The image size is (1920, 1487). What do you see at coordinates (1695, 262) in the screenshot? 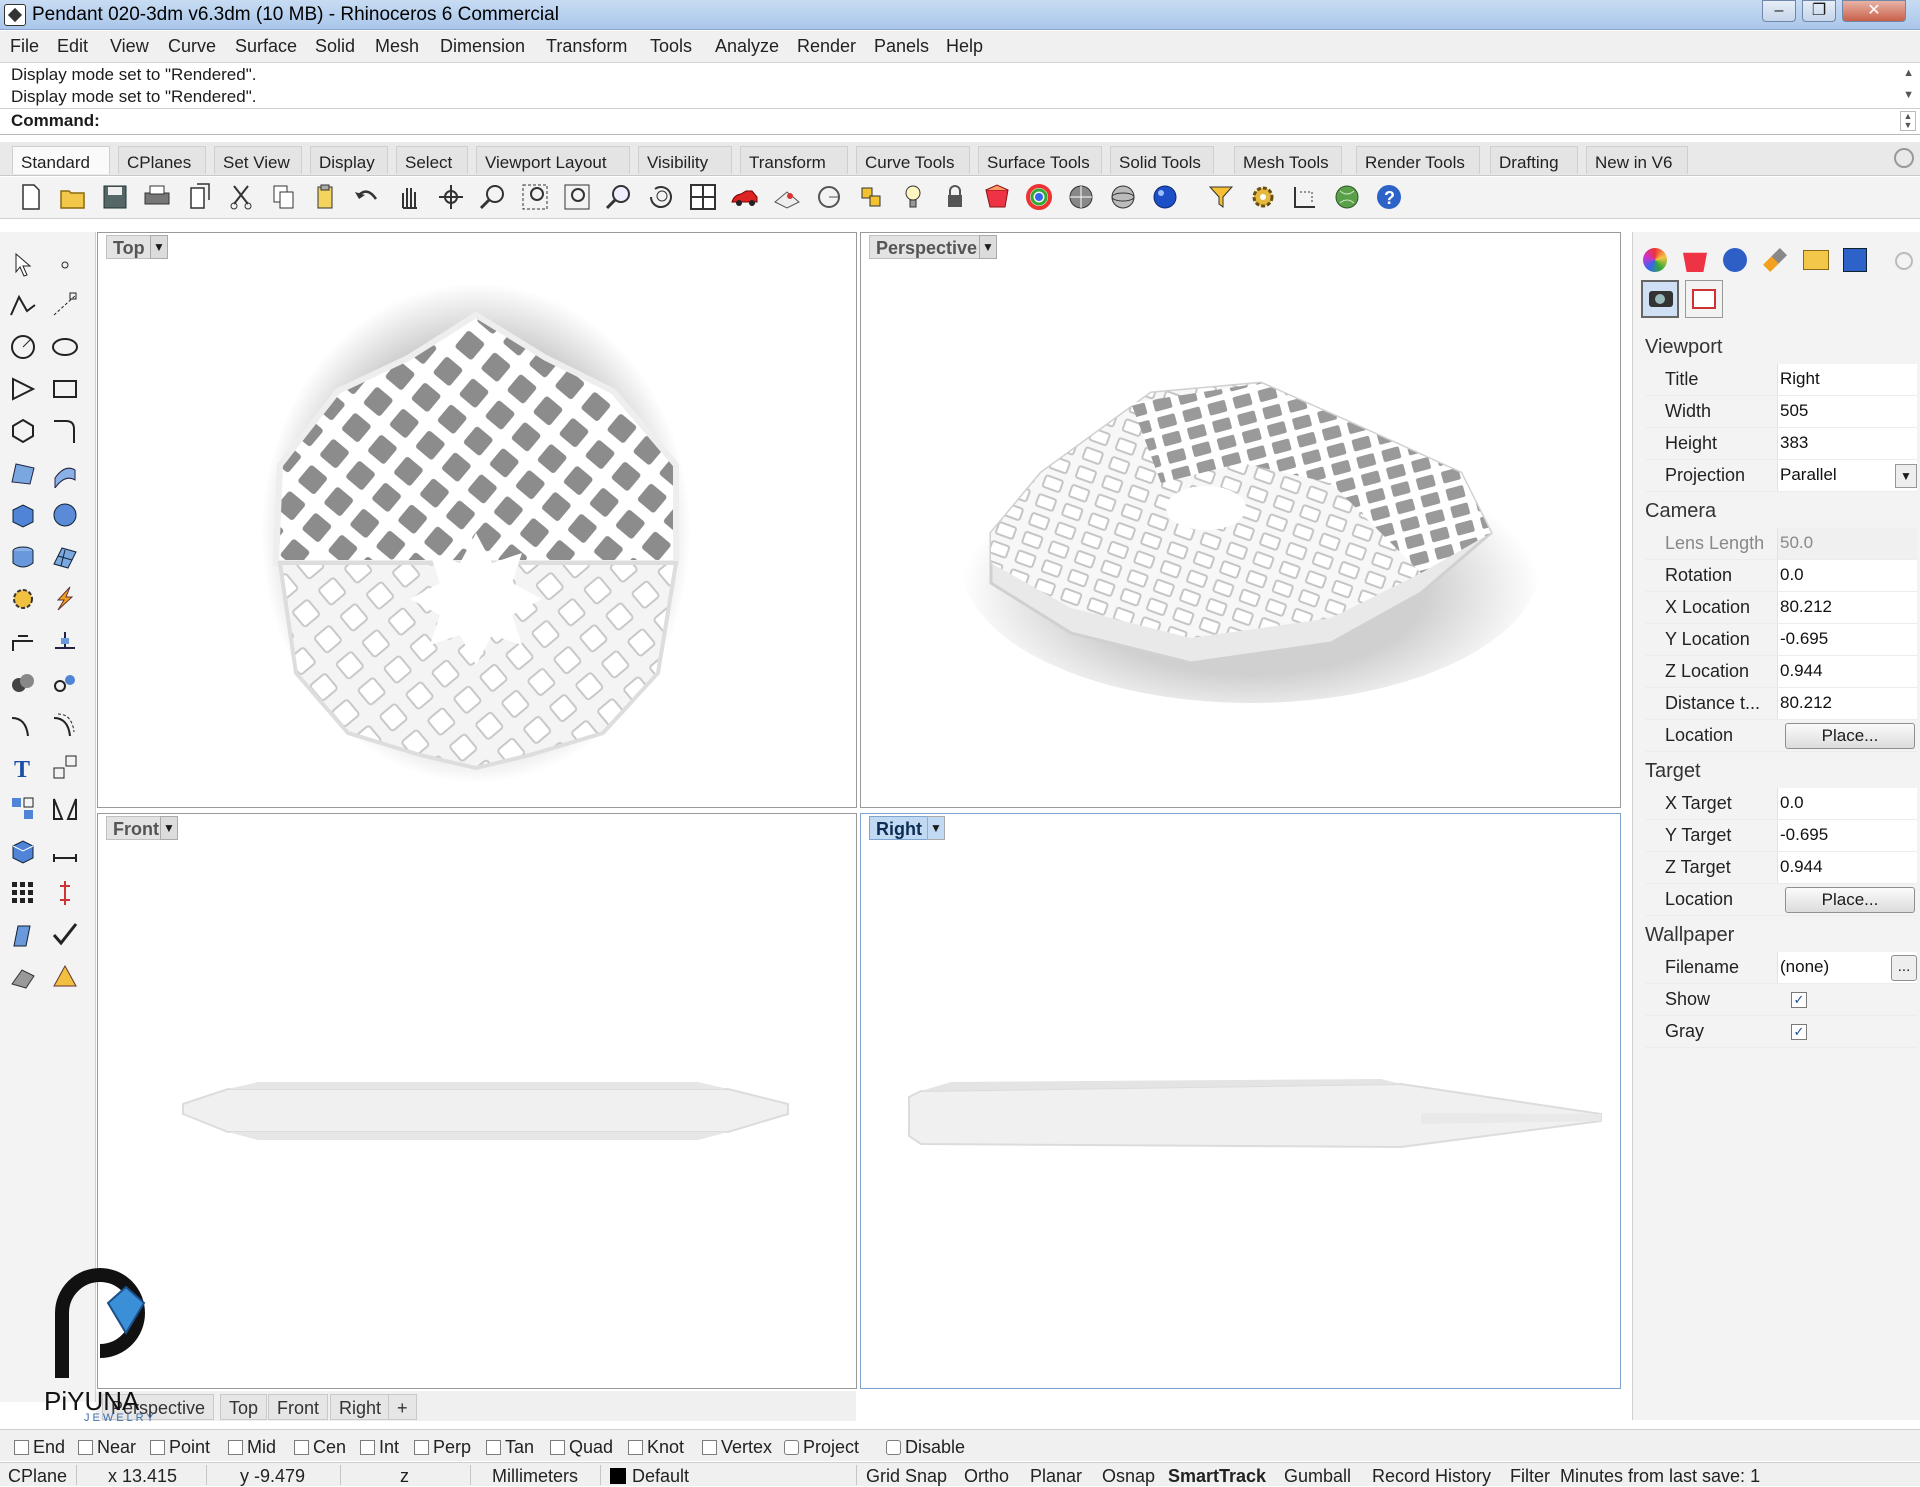
I see `layers-tab-icon` at bounding box center [1695, 262].